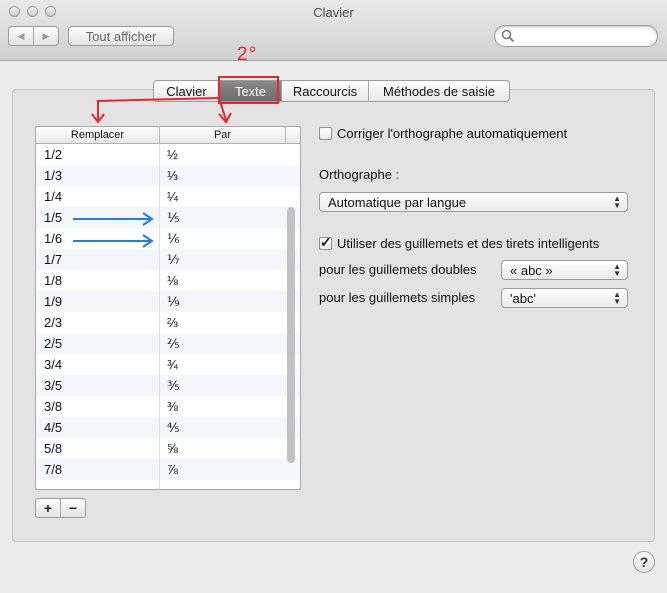 Image resolution: width=667 pixels, height=593 pixels. Describe the element at coordinates (98, 217) in the screenshot. I see `replace-cell: 1/5` at that location.